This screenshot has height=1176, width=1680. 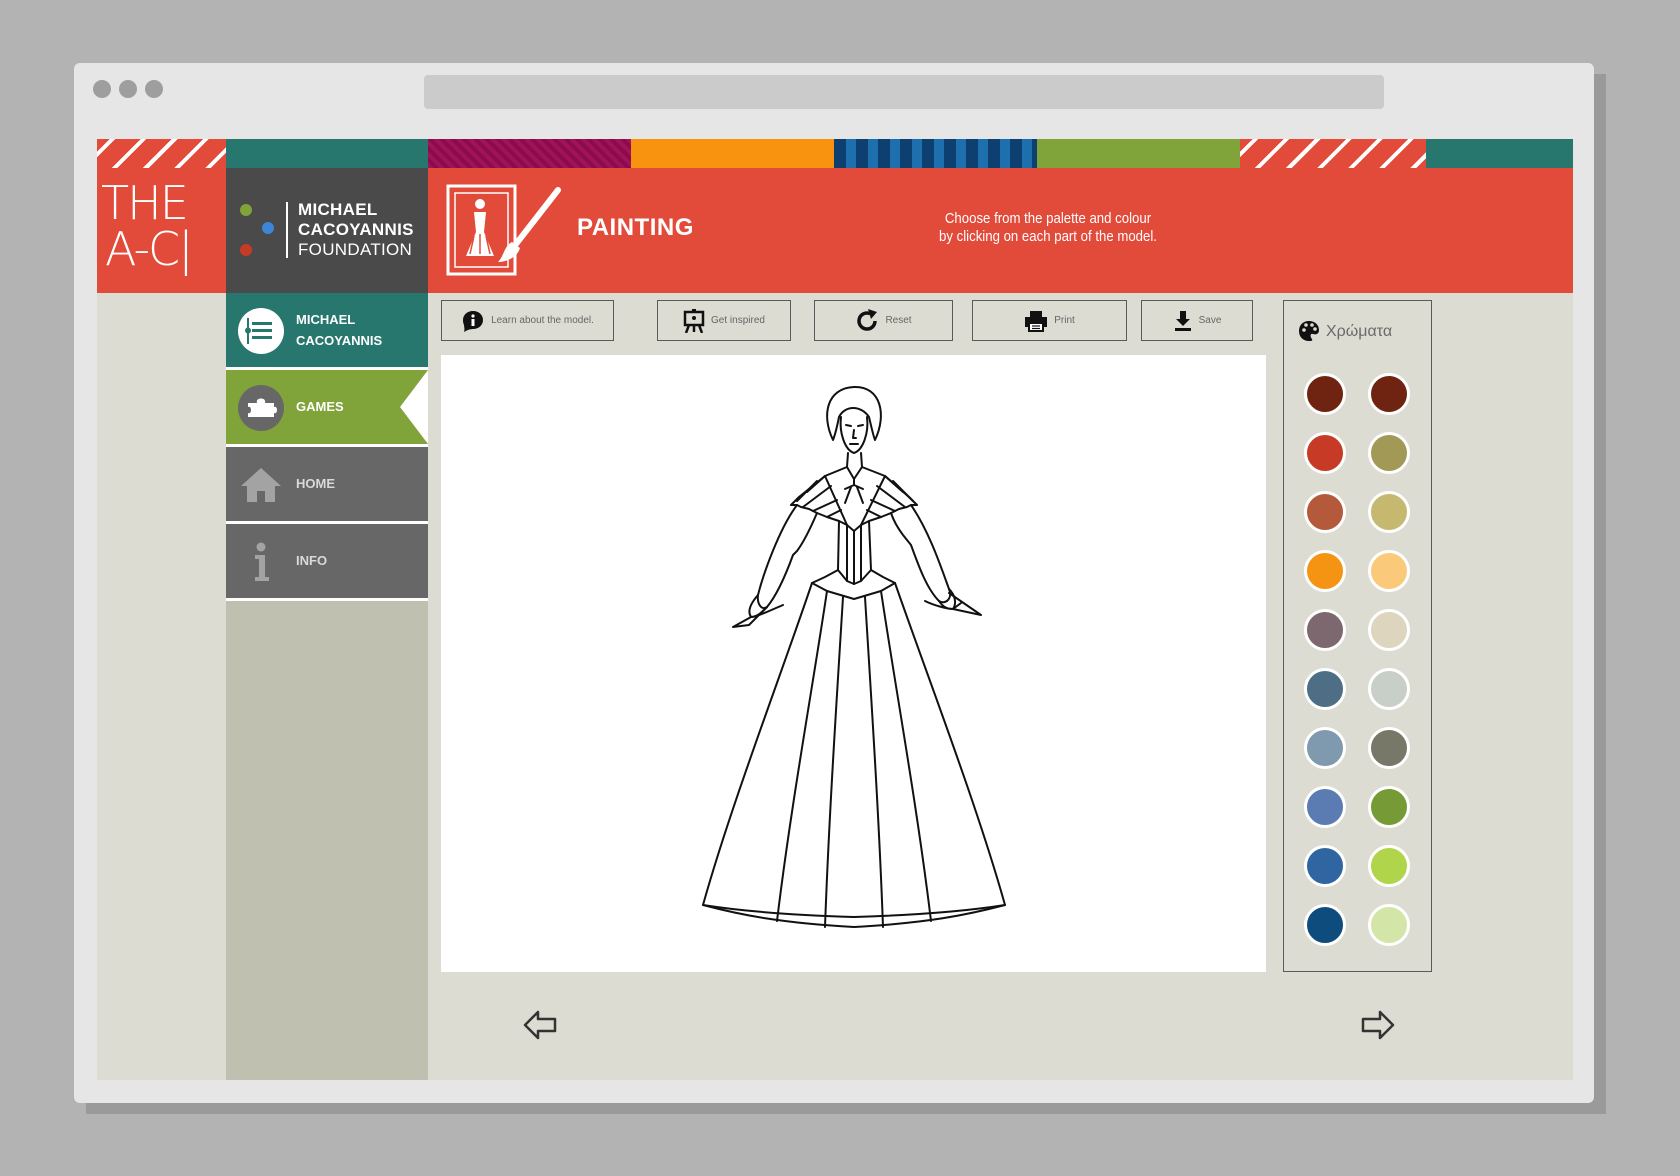 I want to click on logo-line-1: THE, so click(x=145, y=203).